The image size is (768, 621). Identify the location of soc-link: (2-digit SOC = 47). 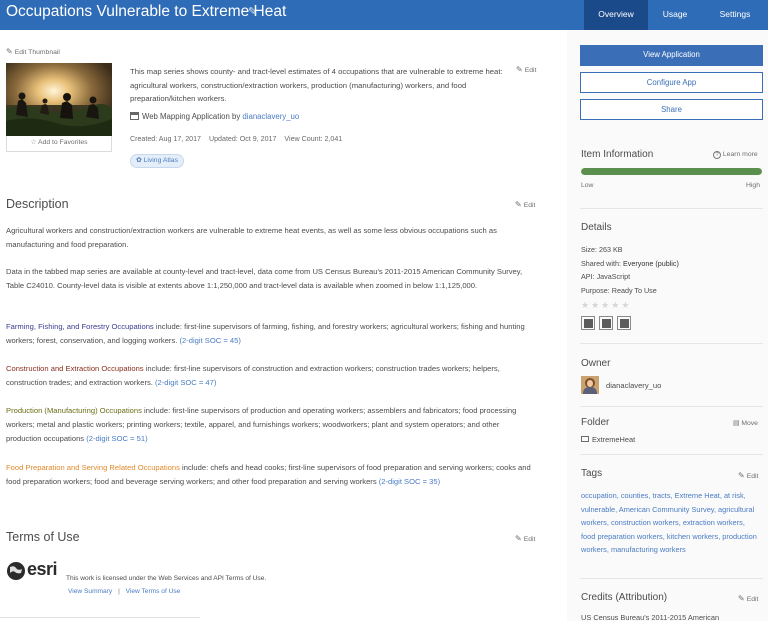
(185, 382).